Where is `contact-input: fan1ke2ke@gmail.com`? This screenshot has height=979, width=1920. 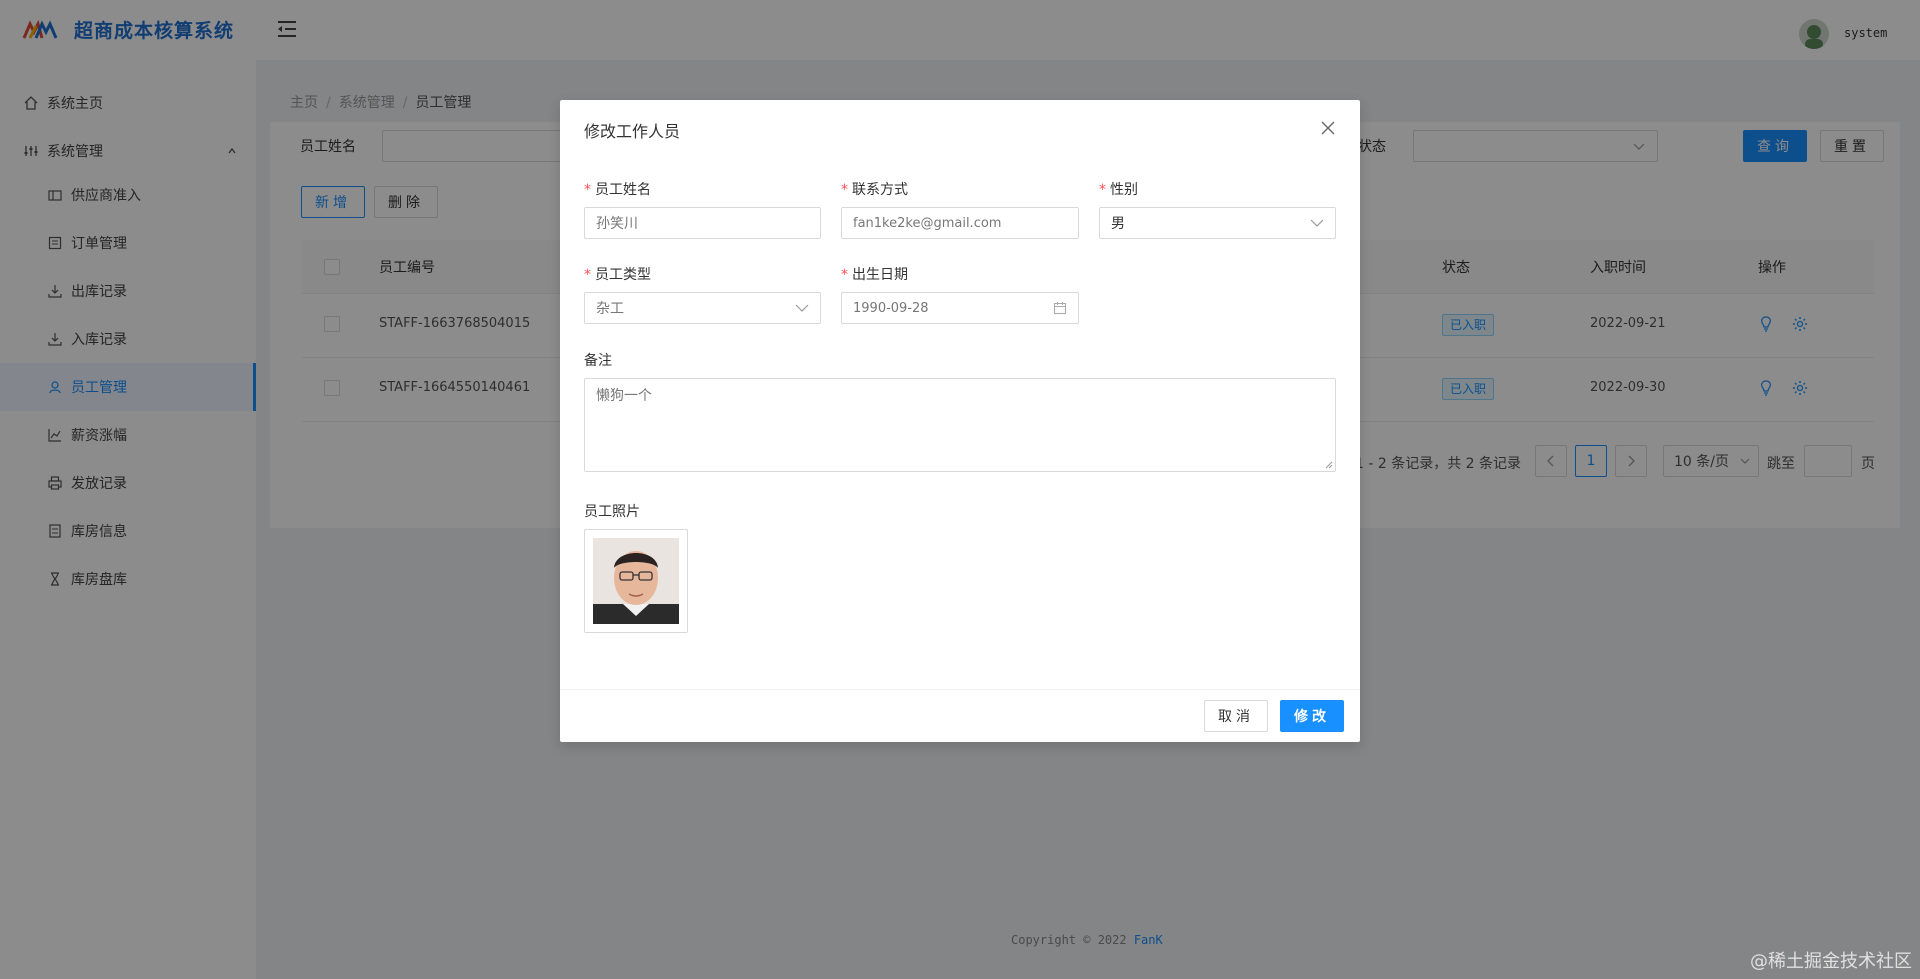
contact-input: fan1ke2ke@gmail.com is located at coordinates (960, 223).